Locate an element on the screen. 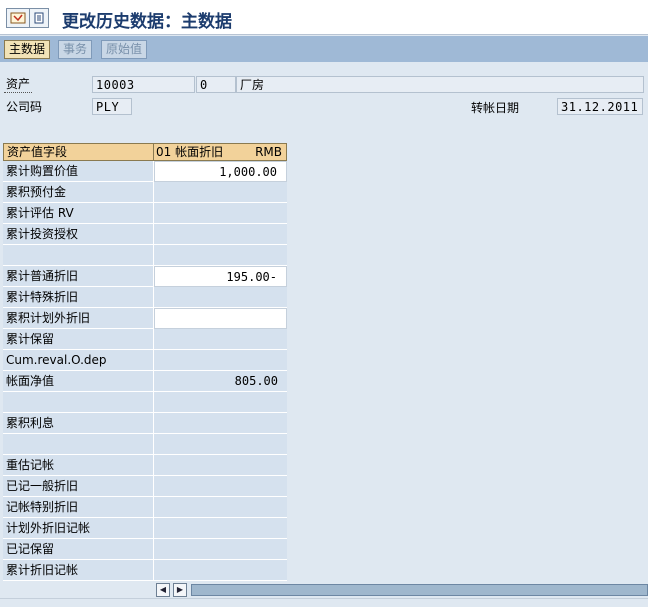  row-label: 已记一般折旧 is located at coordinates (78, 486).